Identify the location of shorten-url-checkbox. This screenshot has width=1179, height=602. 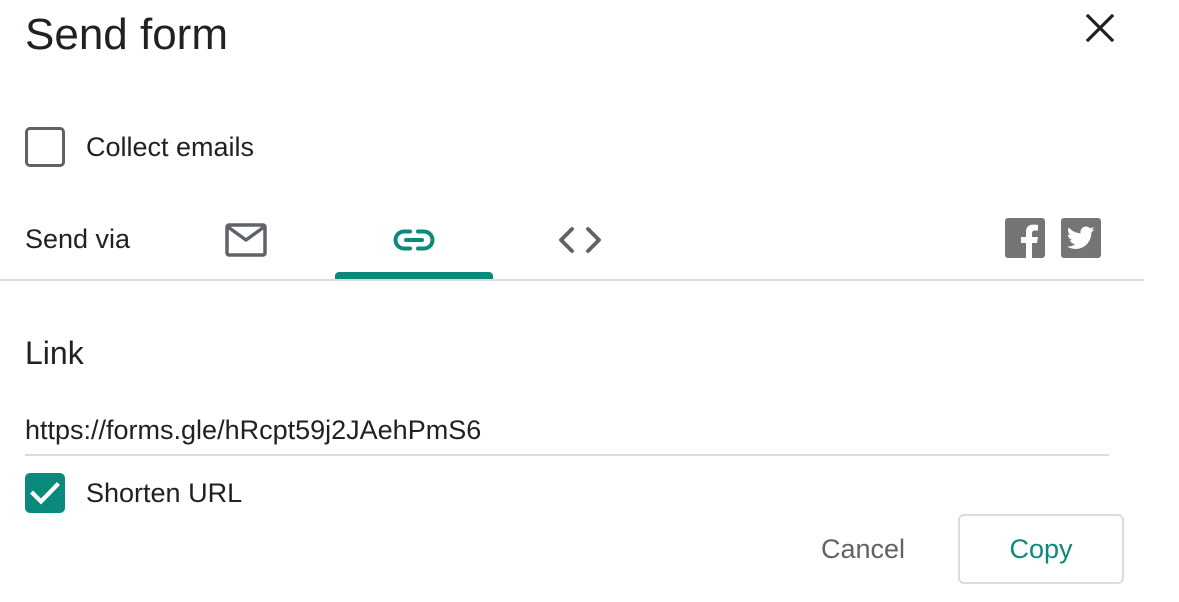
(45, 493).